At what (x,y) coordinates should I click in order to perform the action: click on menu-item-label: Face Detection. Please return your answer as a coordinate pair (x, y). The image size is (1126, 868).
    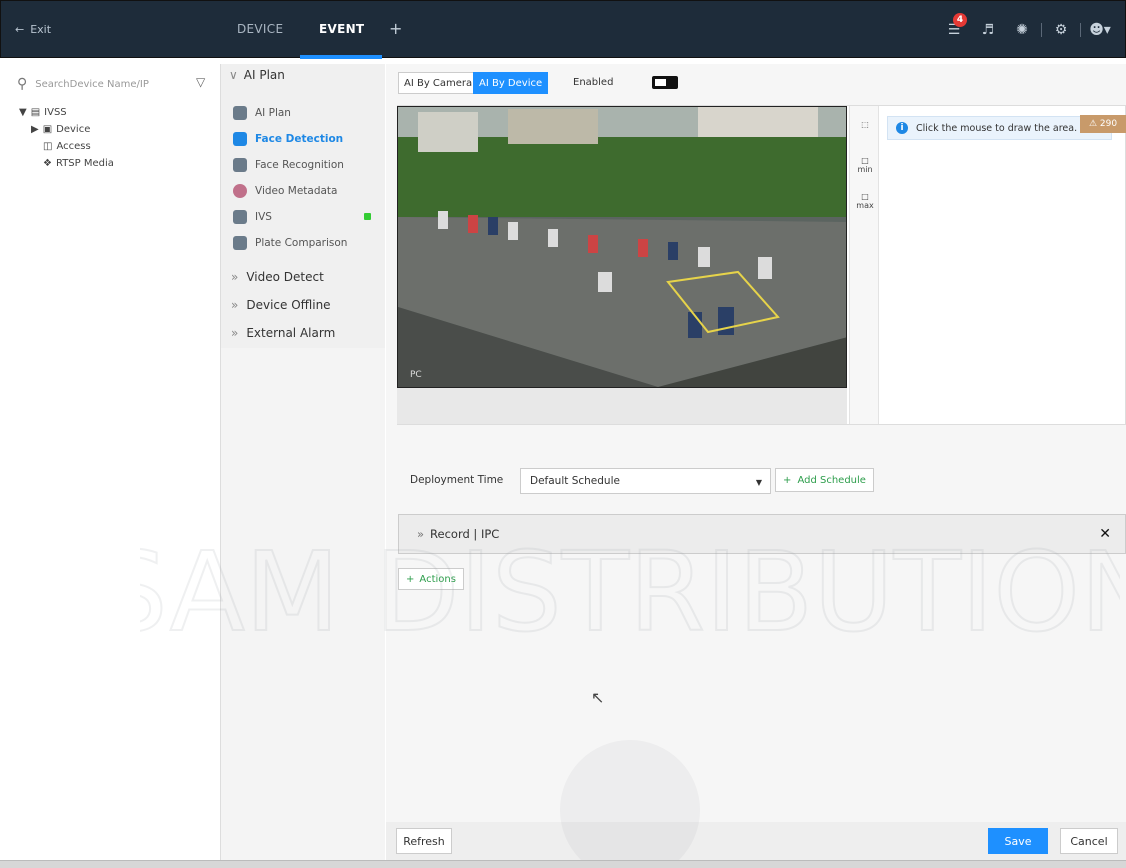
    Looking at the image, I should click on (299, 139).